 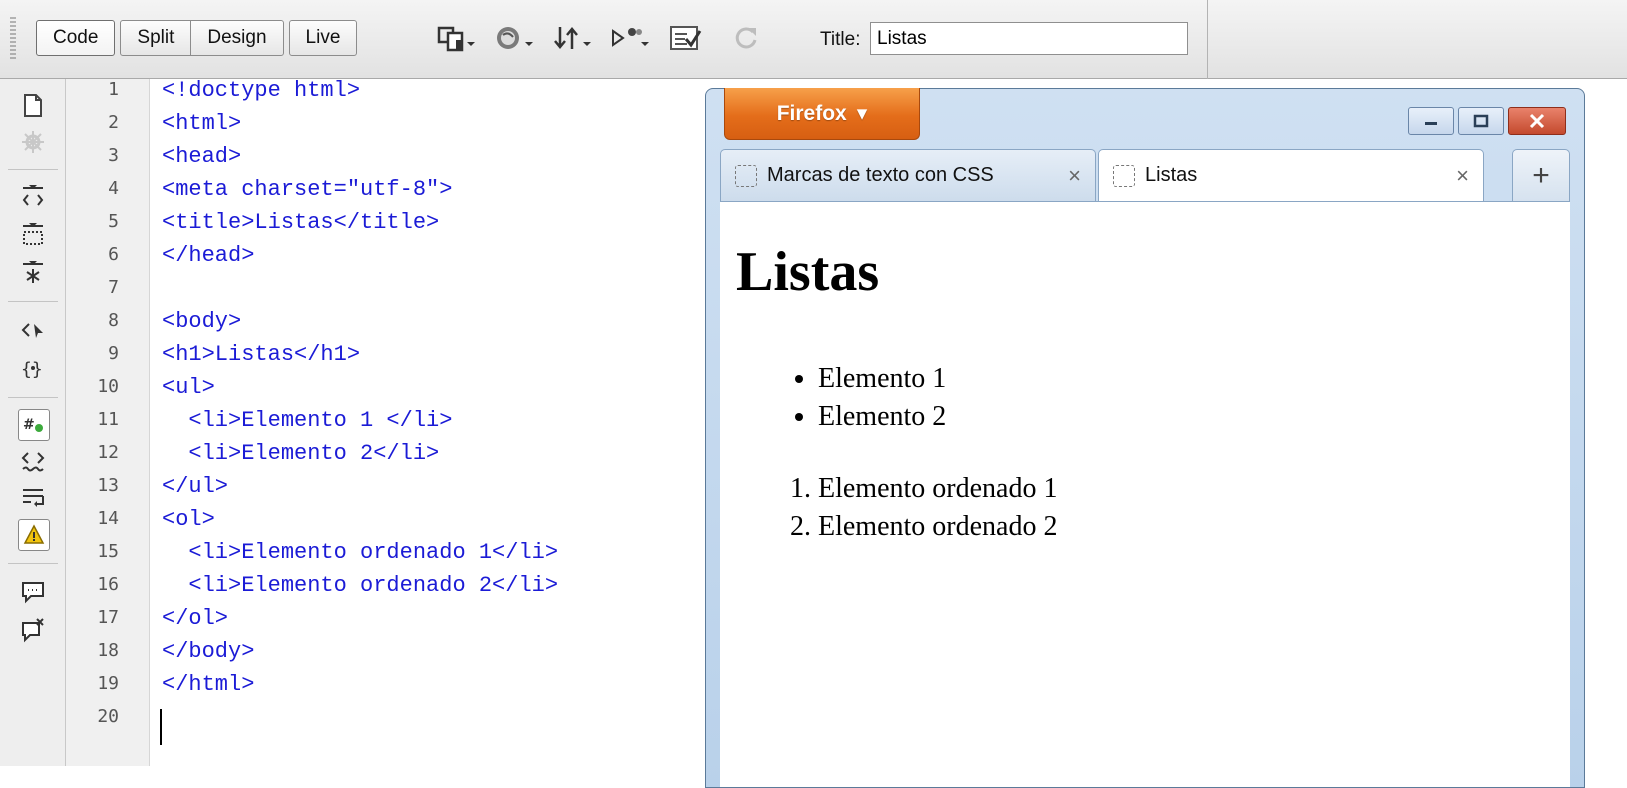 I want to click on line-number: 10, so click(x=108, y=386).